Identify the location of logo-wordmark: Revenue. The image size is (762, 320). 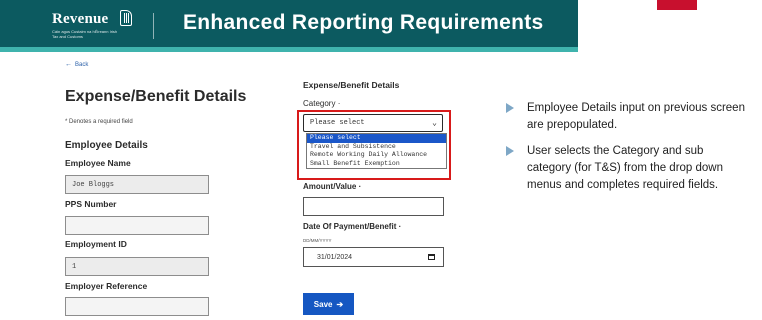
(80, 19).